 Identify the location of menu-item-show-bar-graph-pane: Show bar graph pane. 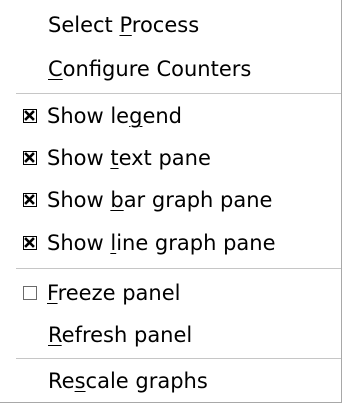
(170, 200).